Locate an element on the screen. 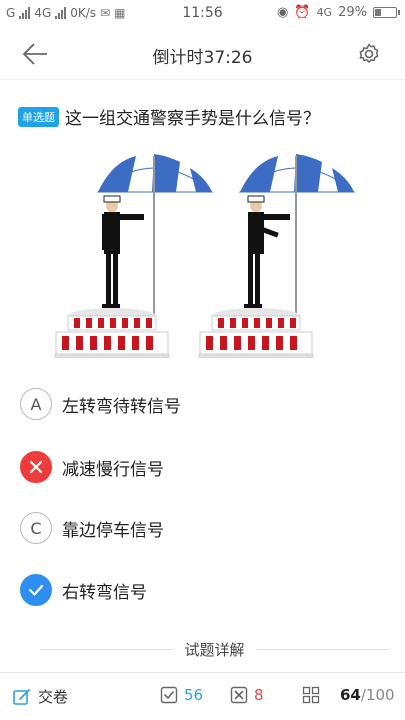  question-row: 单选题 这一组交通警察手势是什么信号？ is located at coordinates (205, 116).